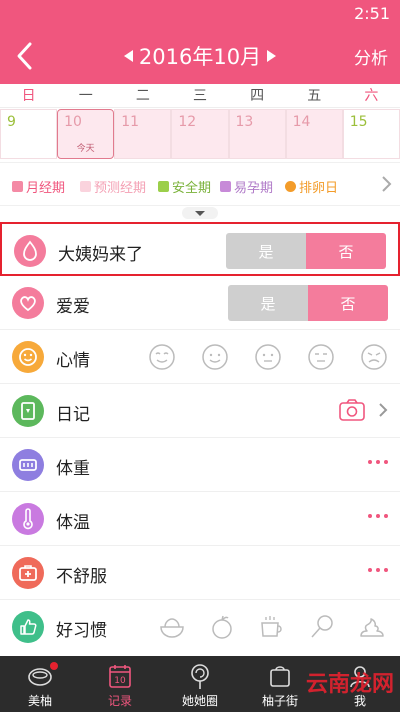 The image size is (400, 712). What do you see at coordinates (279, 701) in the screenshot?
I see `tab-label: 柚子街` at bounding box center [279, 701].